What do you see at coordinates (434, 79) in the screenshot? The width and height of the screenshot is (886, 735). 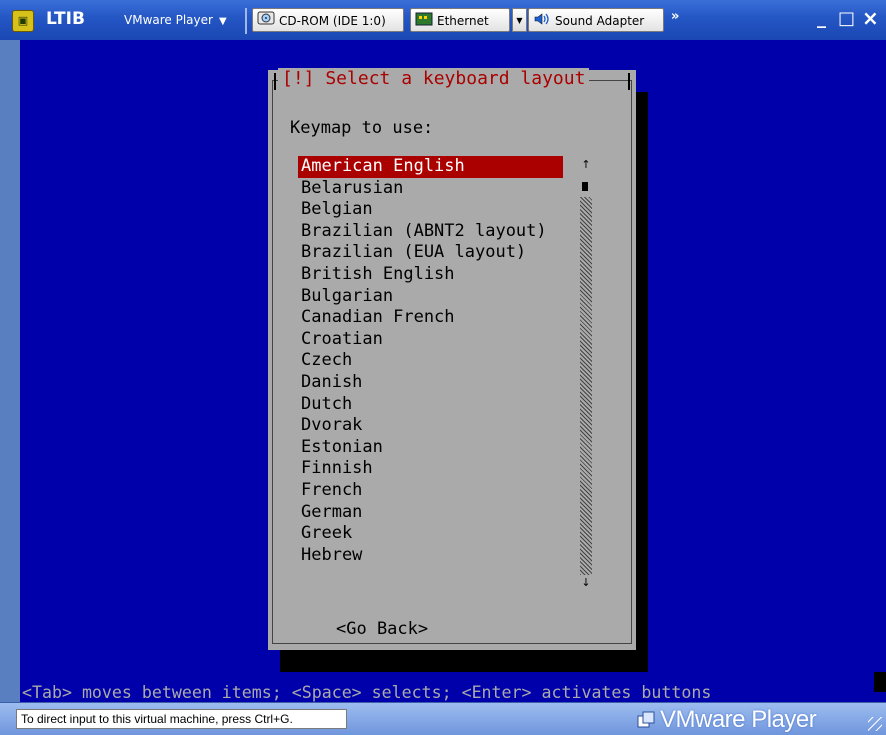 I see `dialog-title: [!] Select a keyboard layout` at bounding box center [434, 79].